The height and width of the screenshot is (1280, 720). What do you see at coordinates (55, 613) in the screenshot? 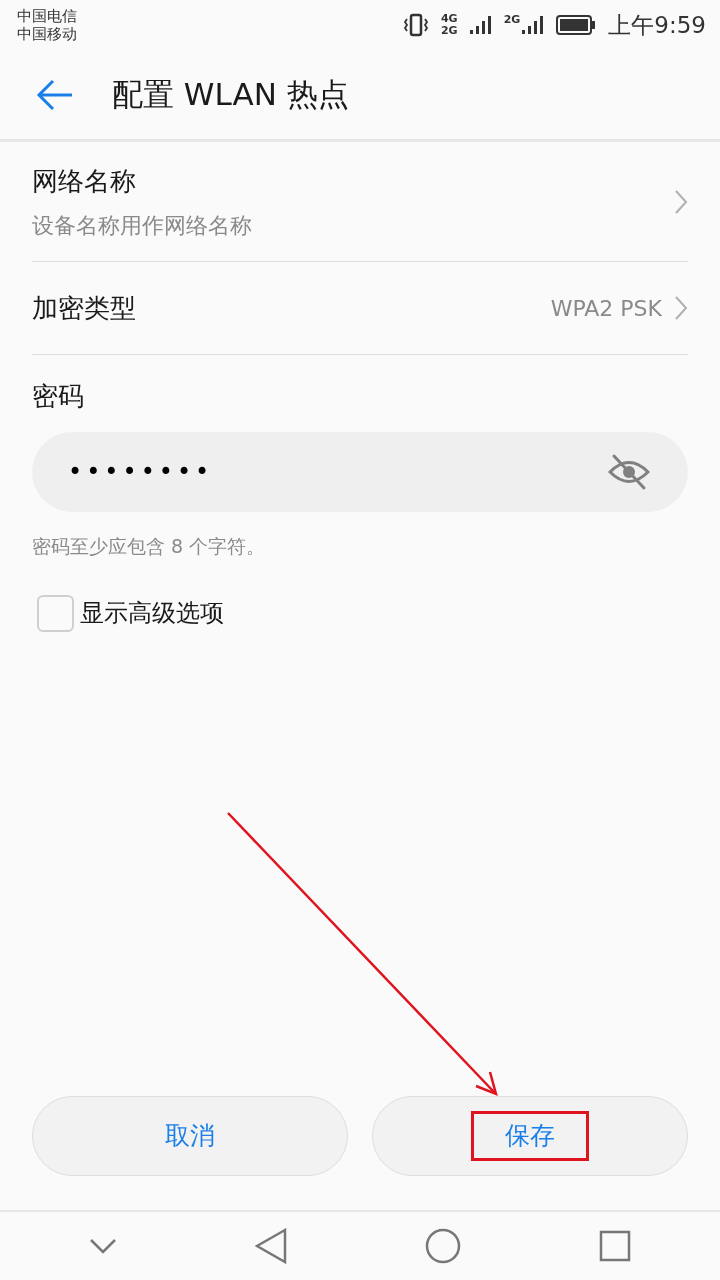
I see `checkbox` at bounding box center [55, 613].